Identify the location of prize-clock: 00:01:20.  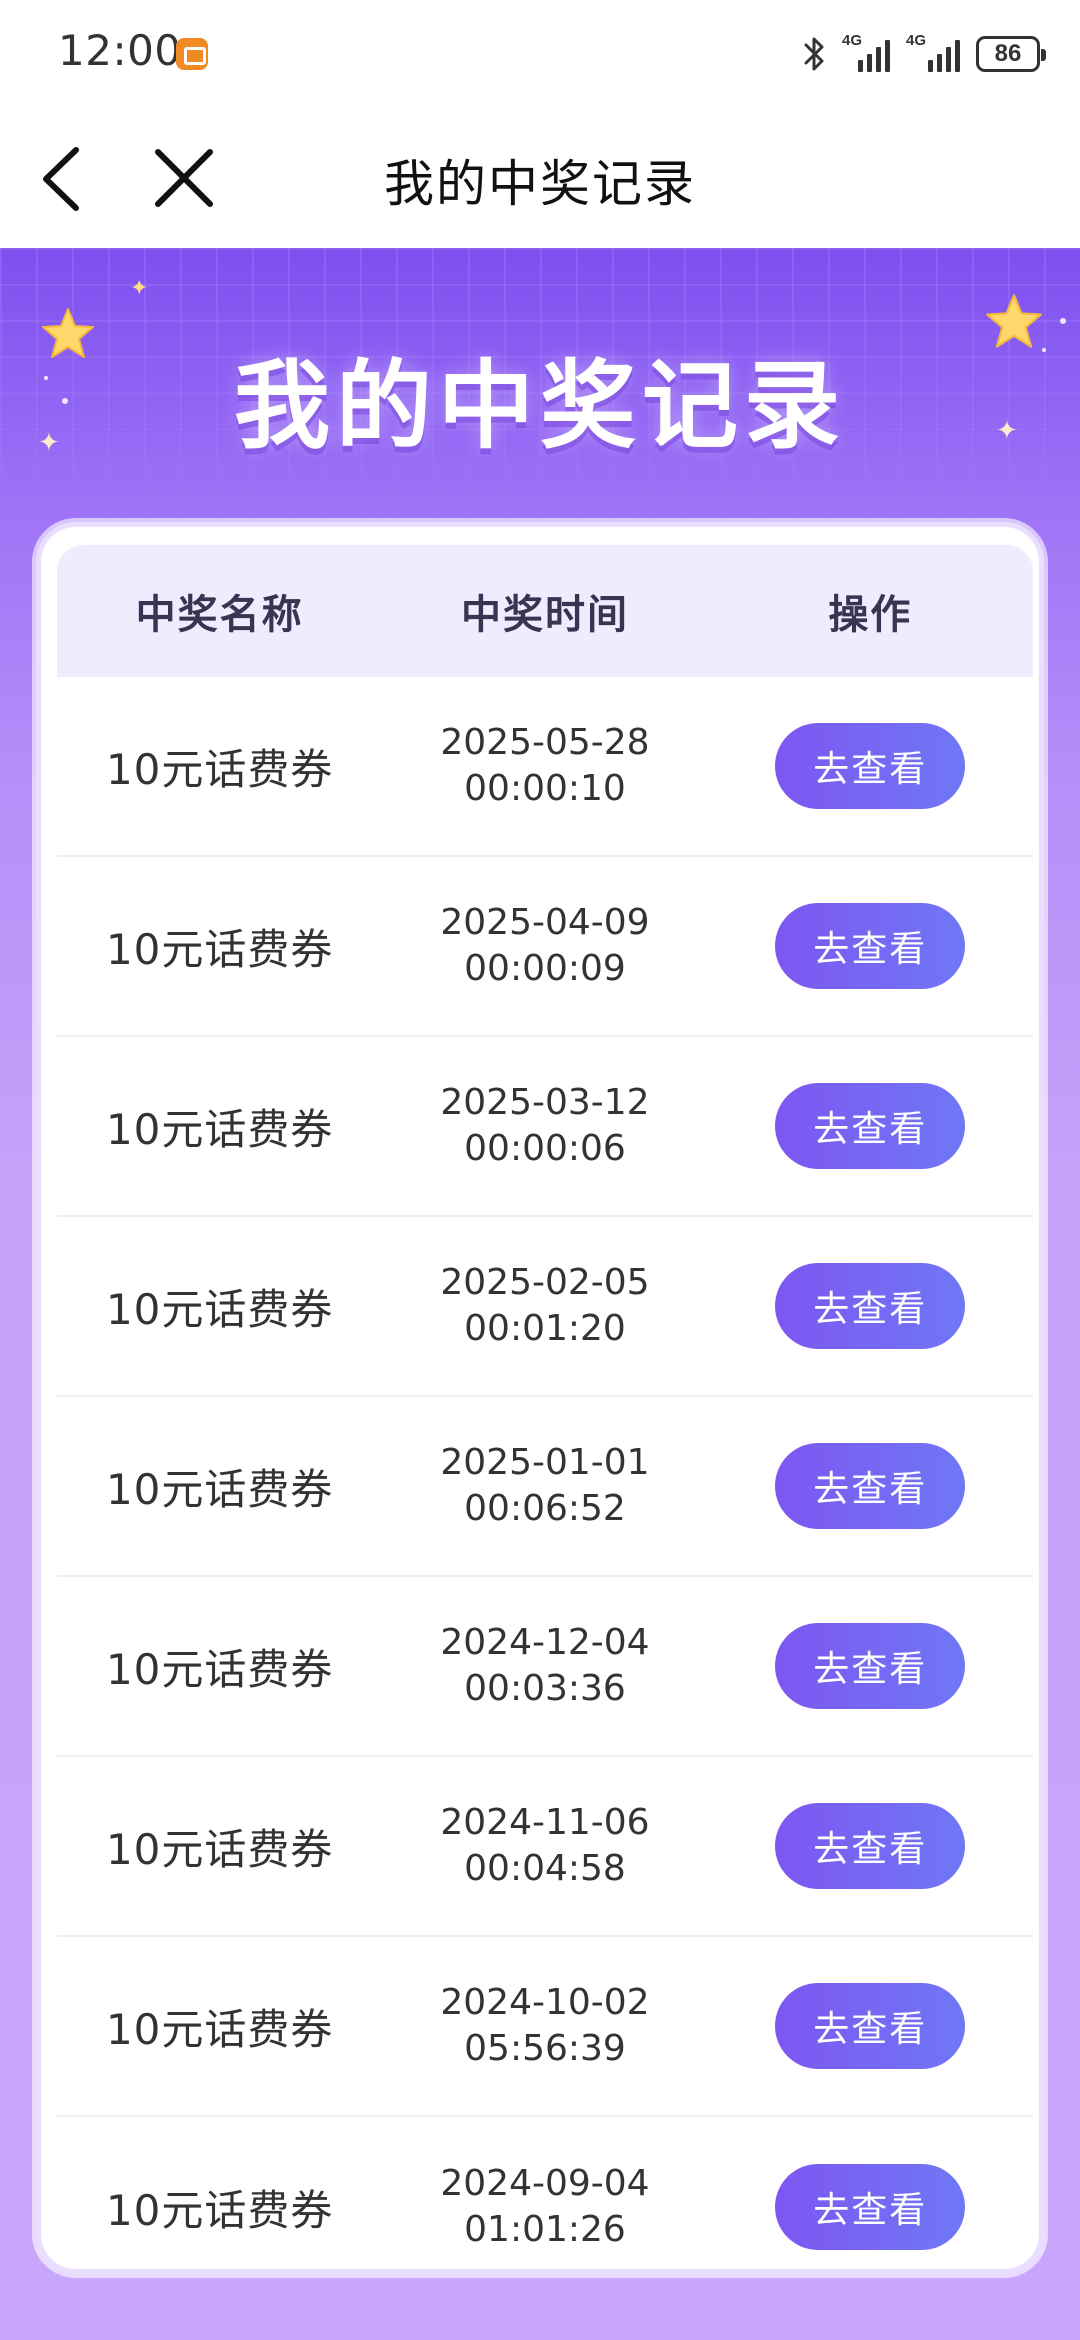
(545, 1328).